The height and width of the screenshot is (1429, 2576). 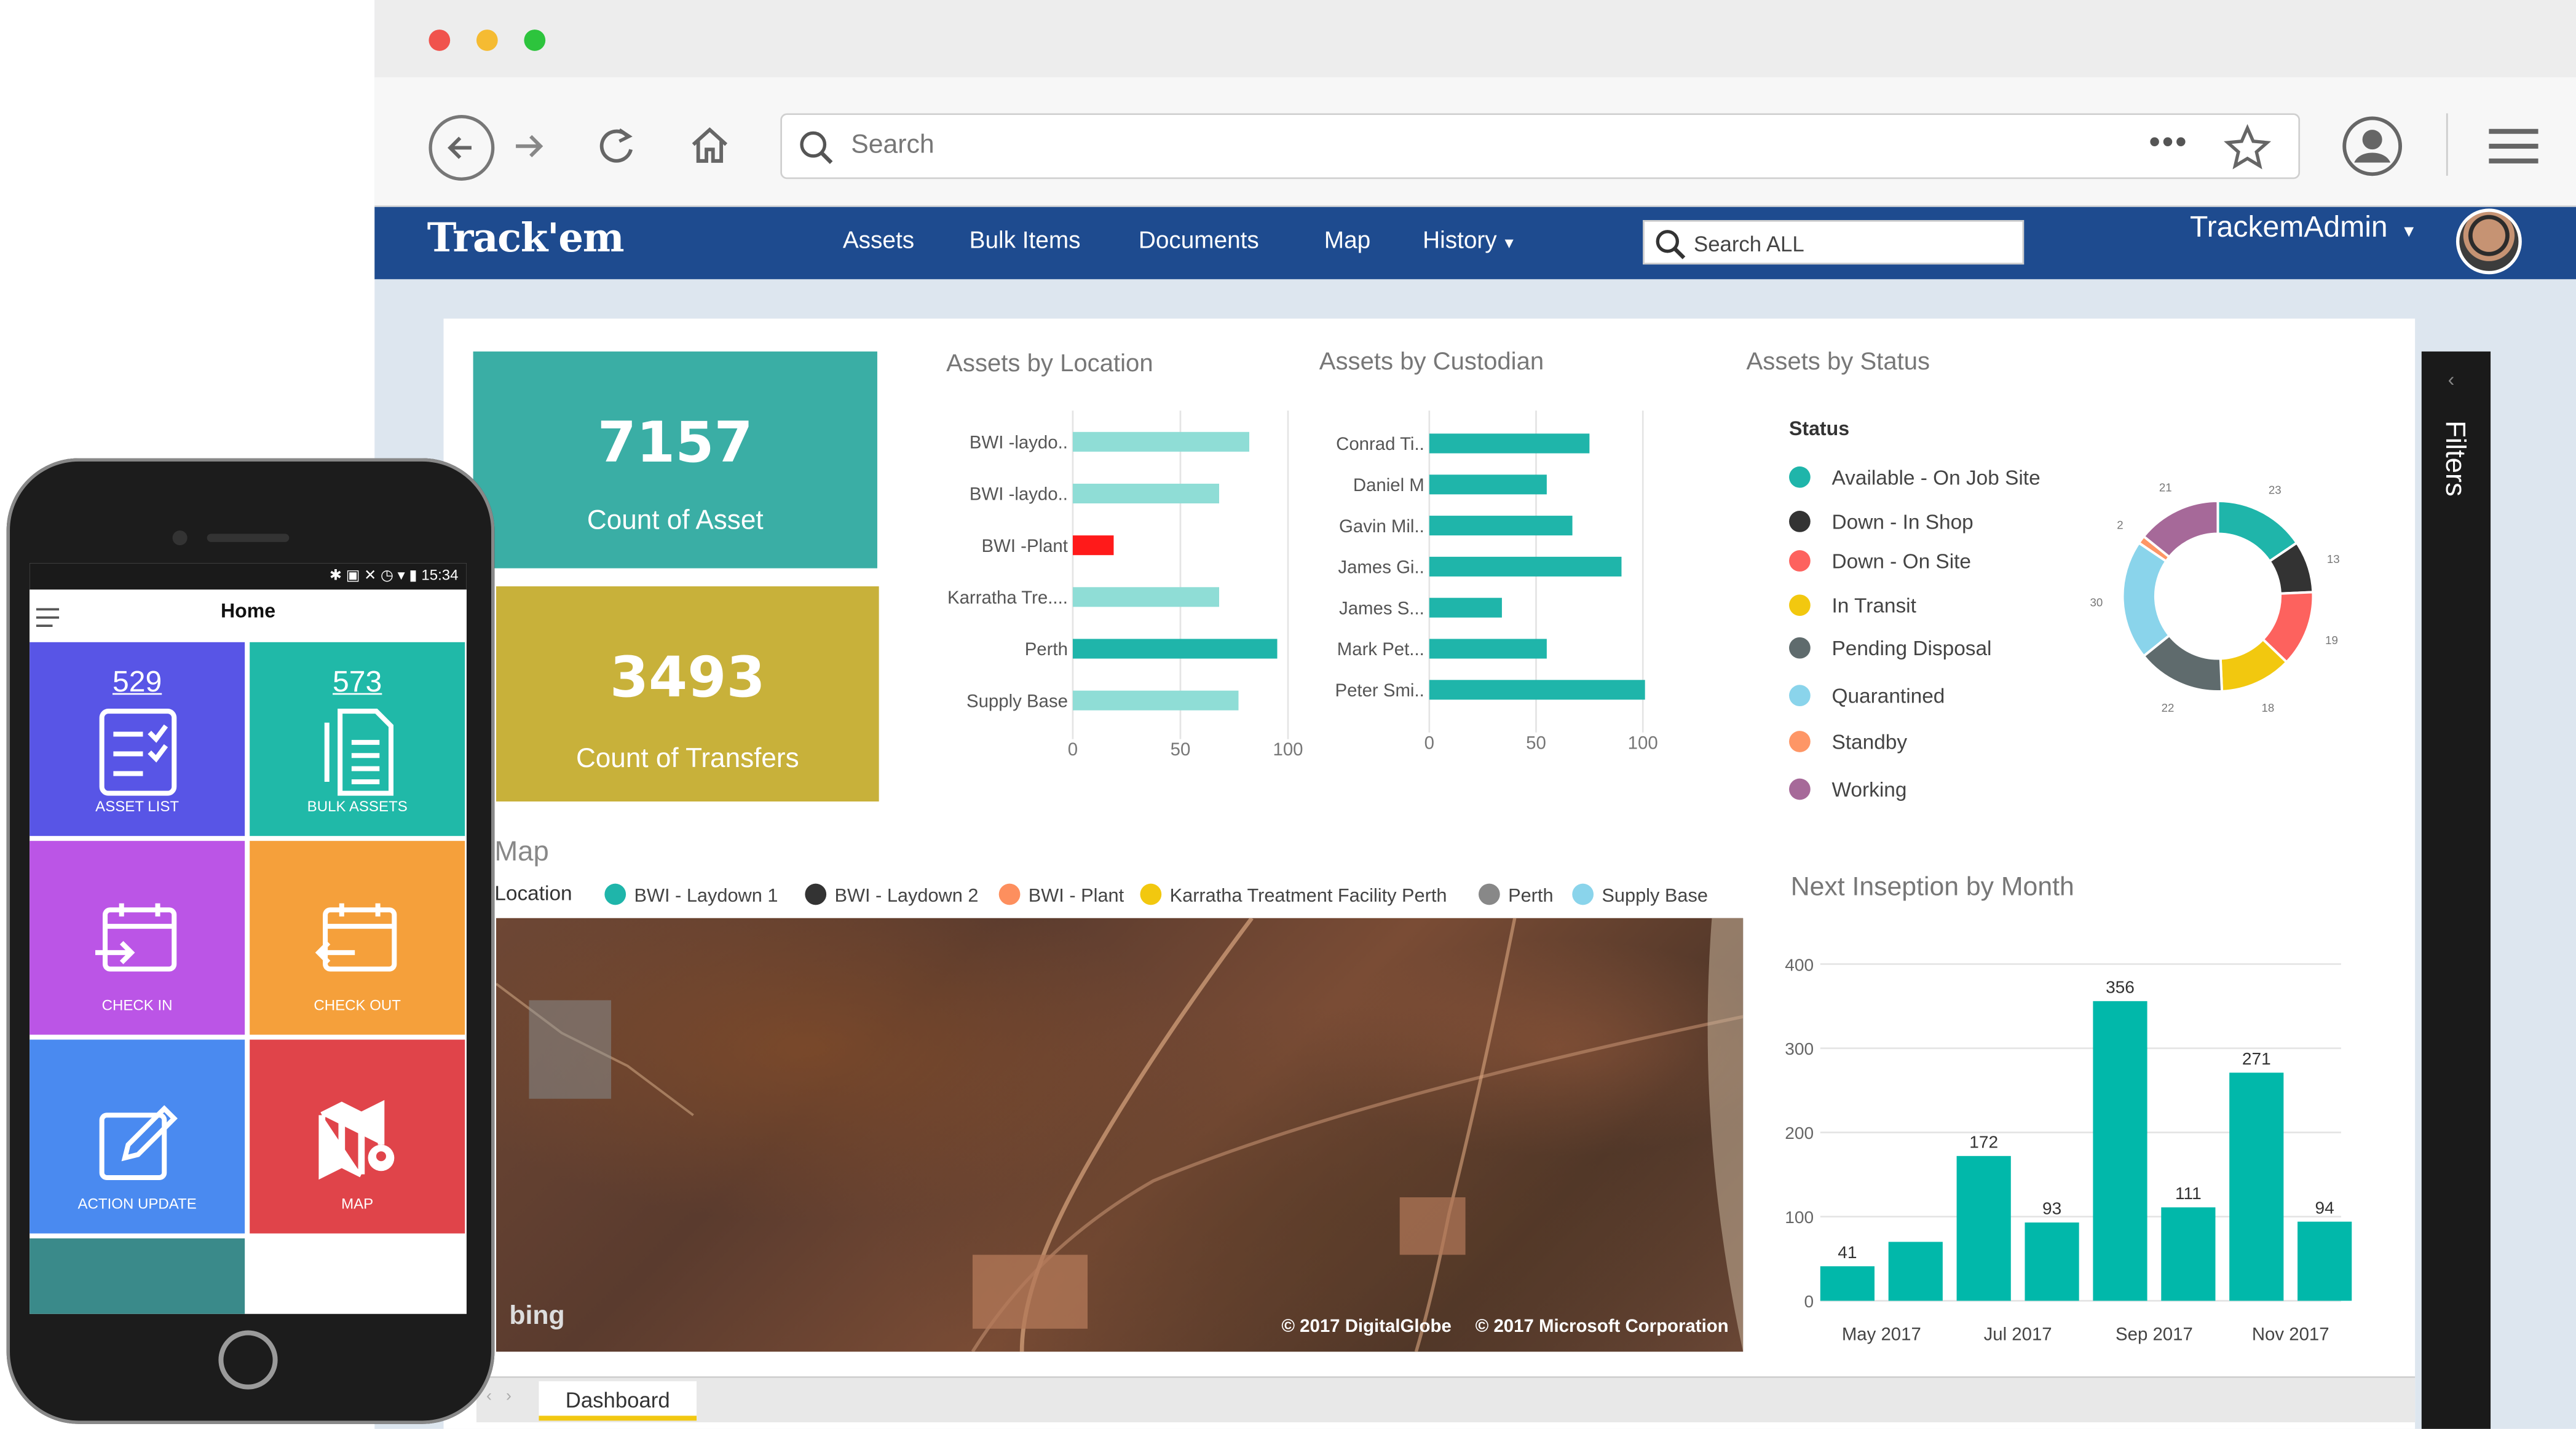 I want to click on legend-label: BWI - Laydown 2, so click(x=907, y=896).